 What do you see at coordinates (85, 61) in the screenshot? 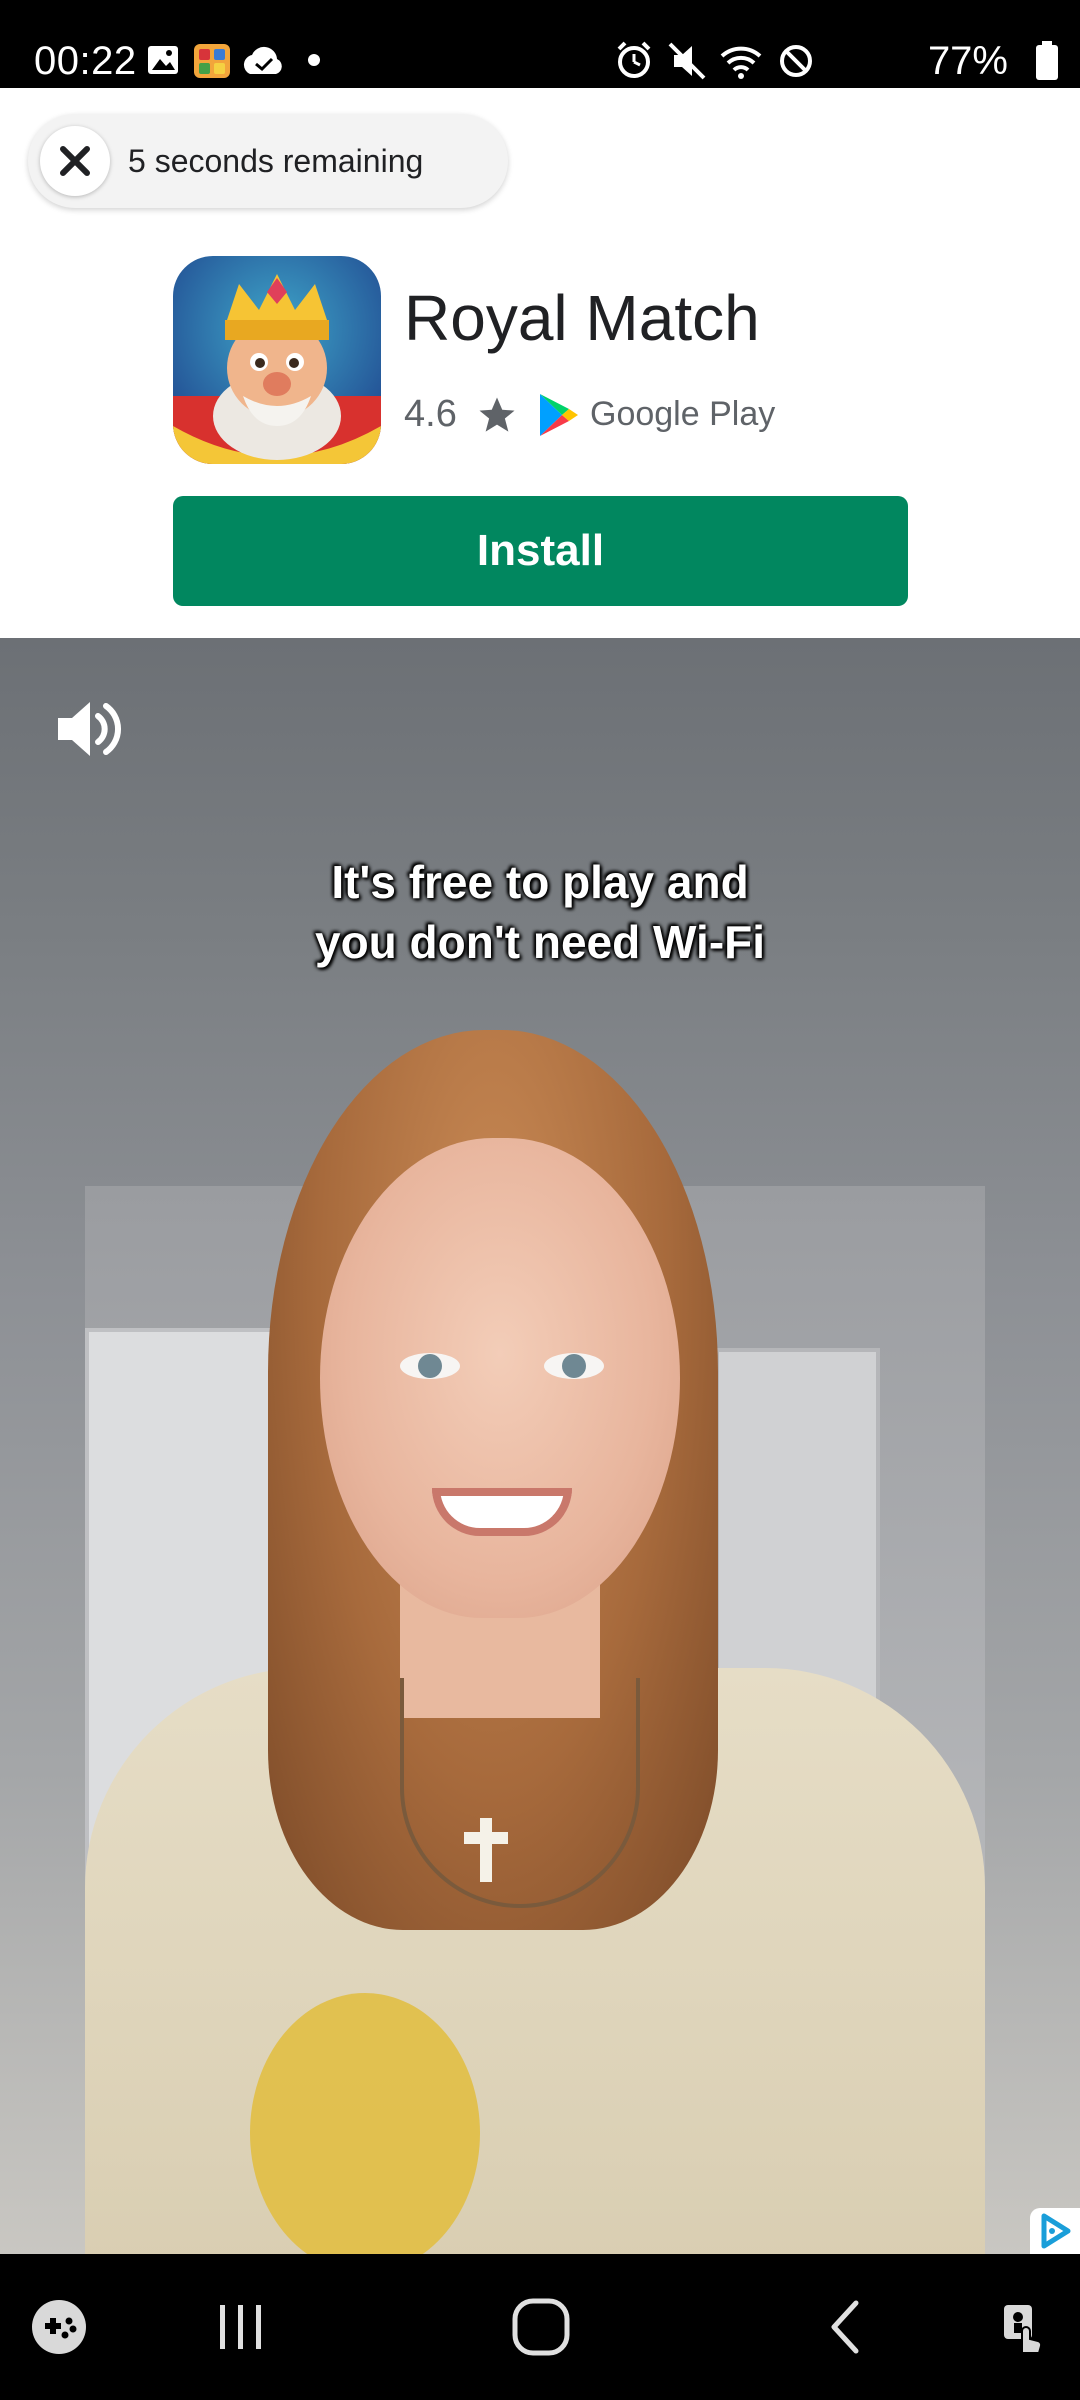
I see `status-time: 00:22` at bounding box center [85, 61].